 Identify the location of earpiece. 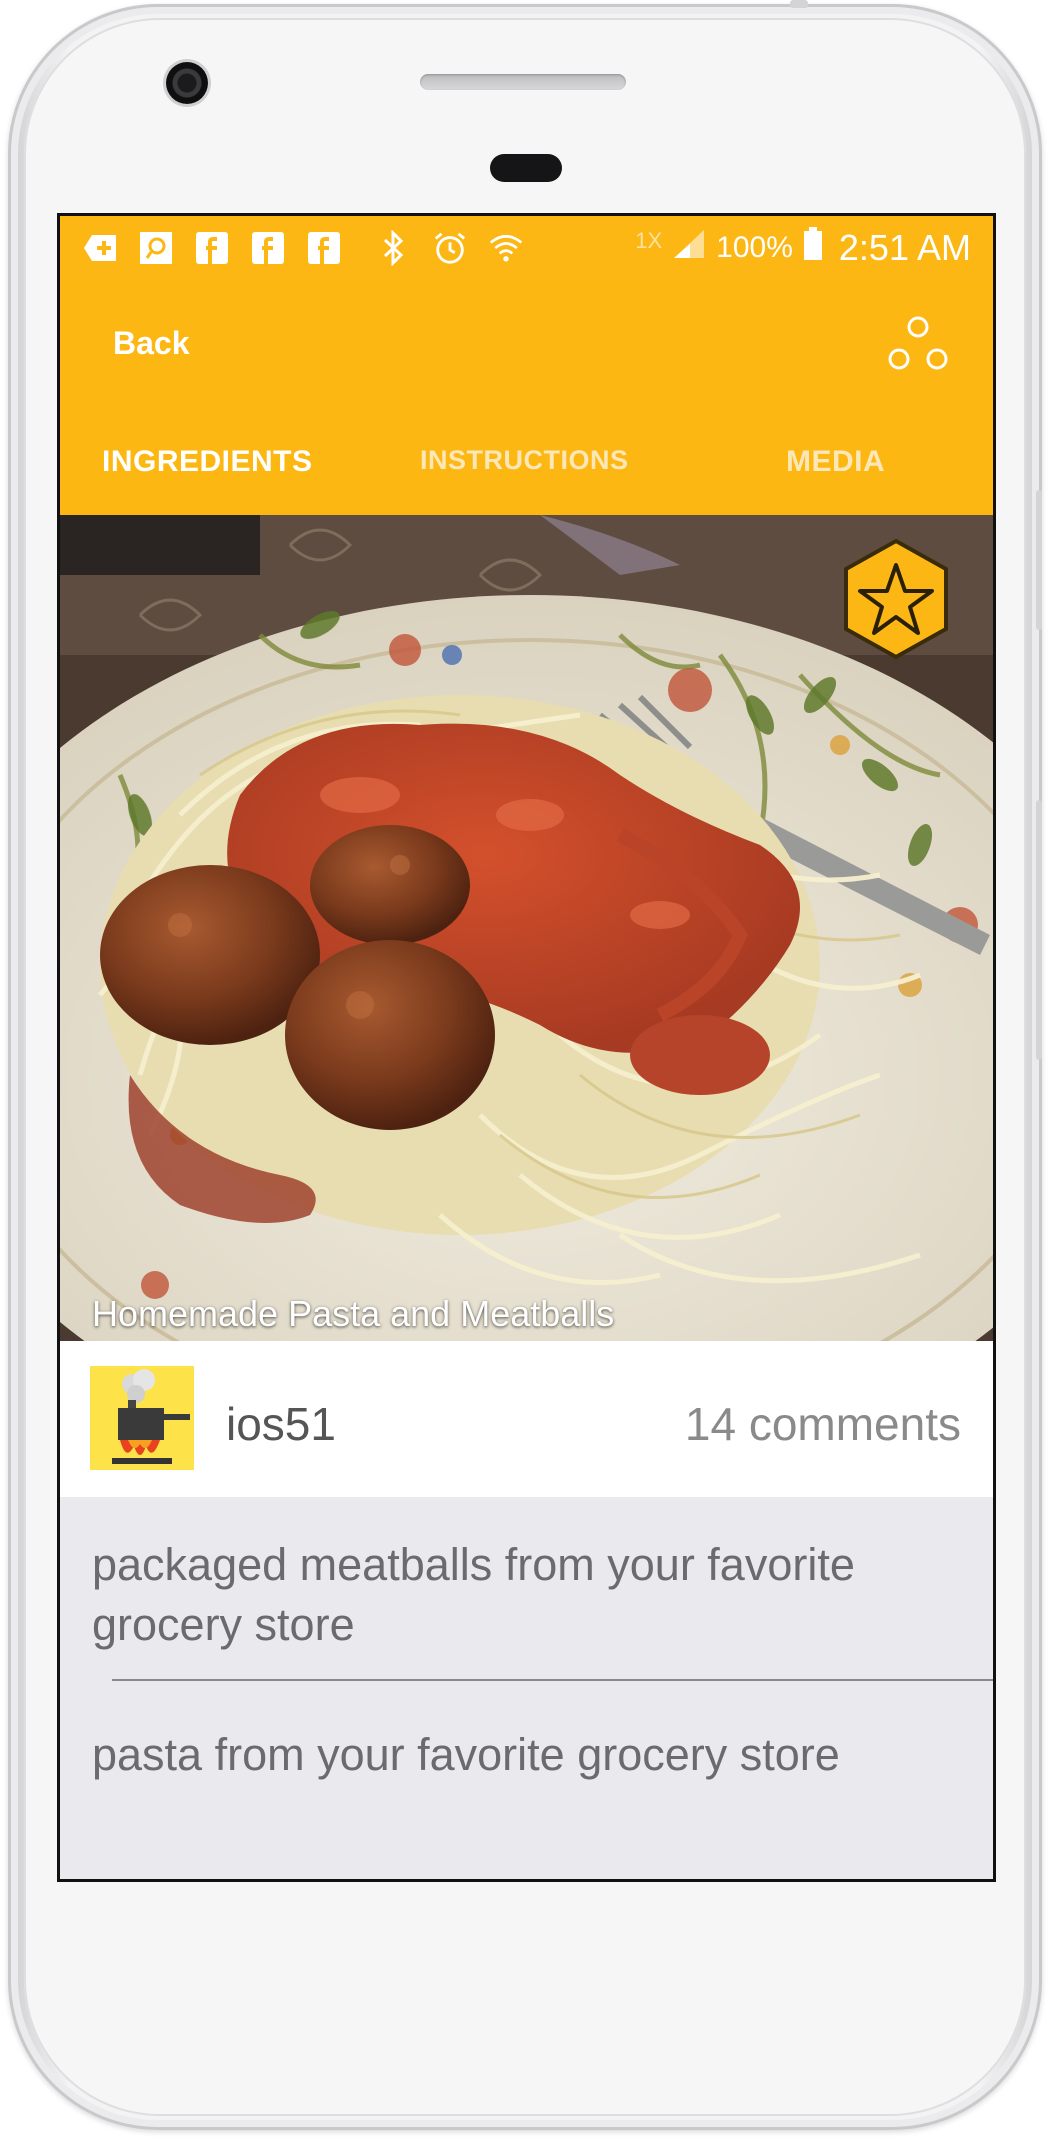
(526, 168).